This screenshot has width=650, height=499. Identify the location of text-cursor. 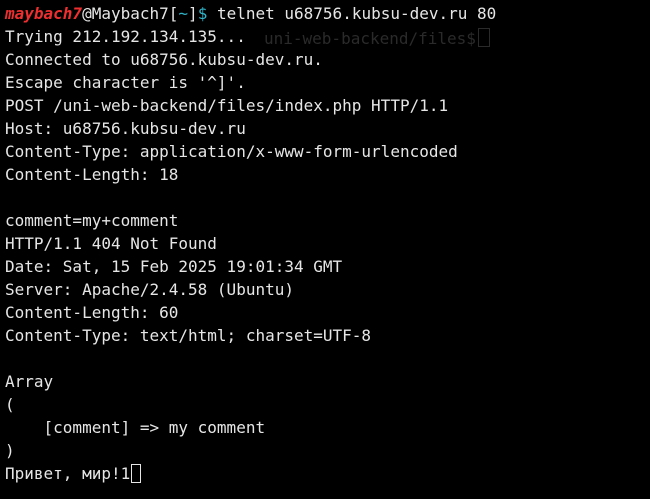
(136, 473).